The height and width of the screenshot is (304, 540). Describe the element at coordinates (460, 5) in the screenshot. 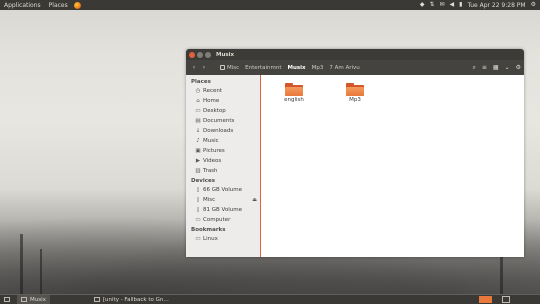

I see `battery-icon: ▮` at that location.